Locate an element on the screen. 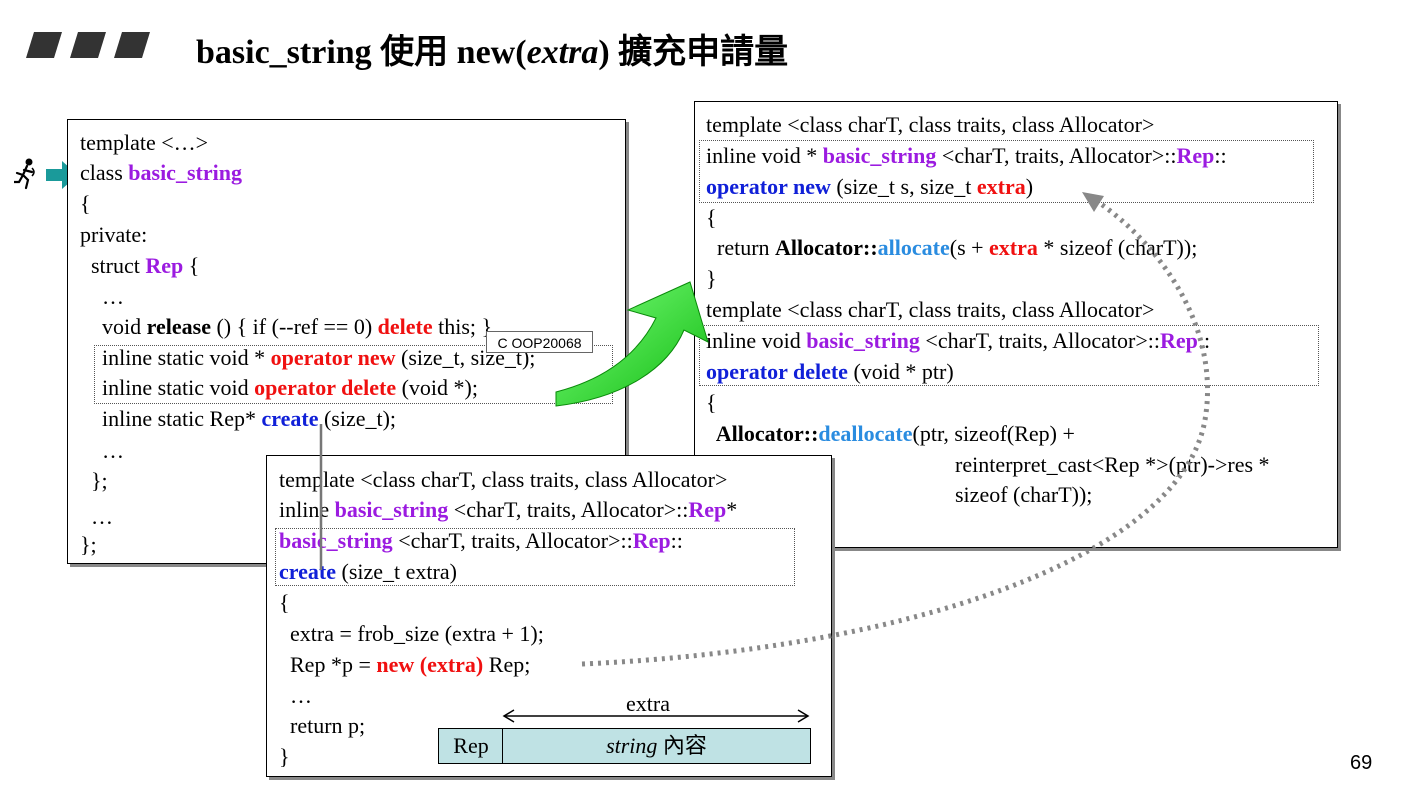  tooltip-label: C OOP20068 is located at coordinates (539, 342).